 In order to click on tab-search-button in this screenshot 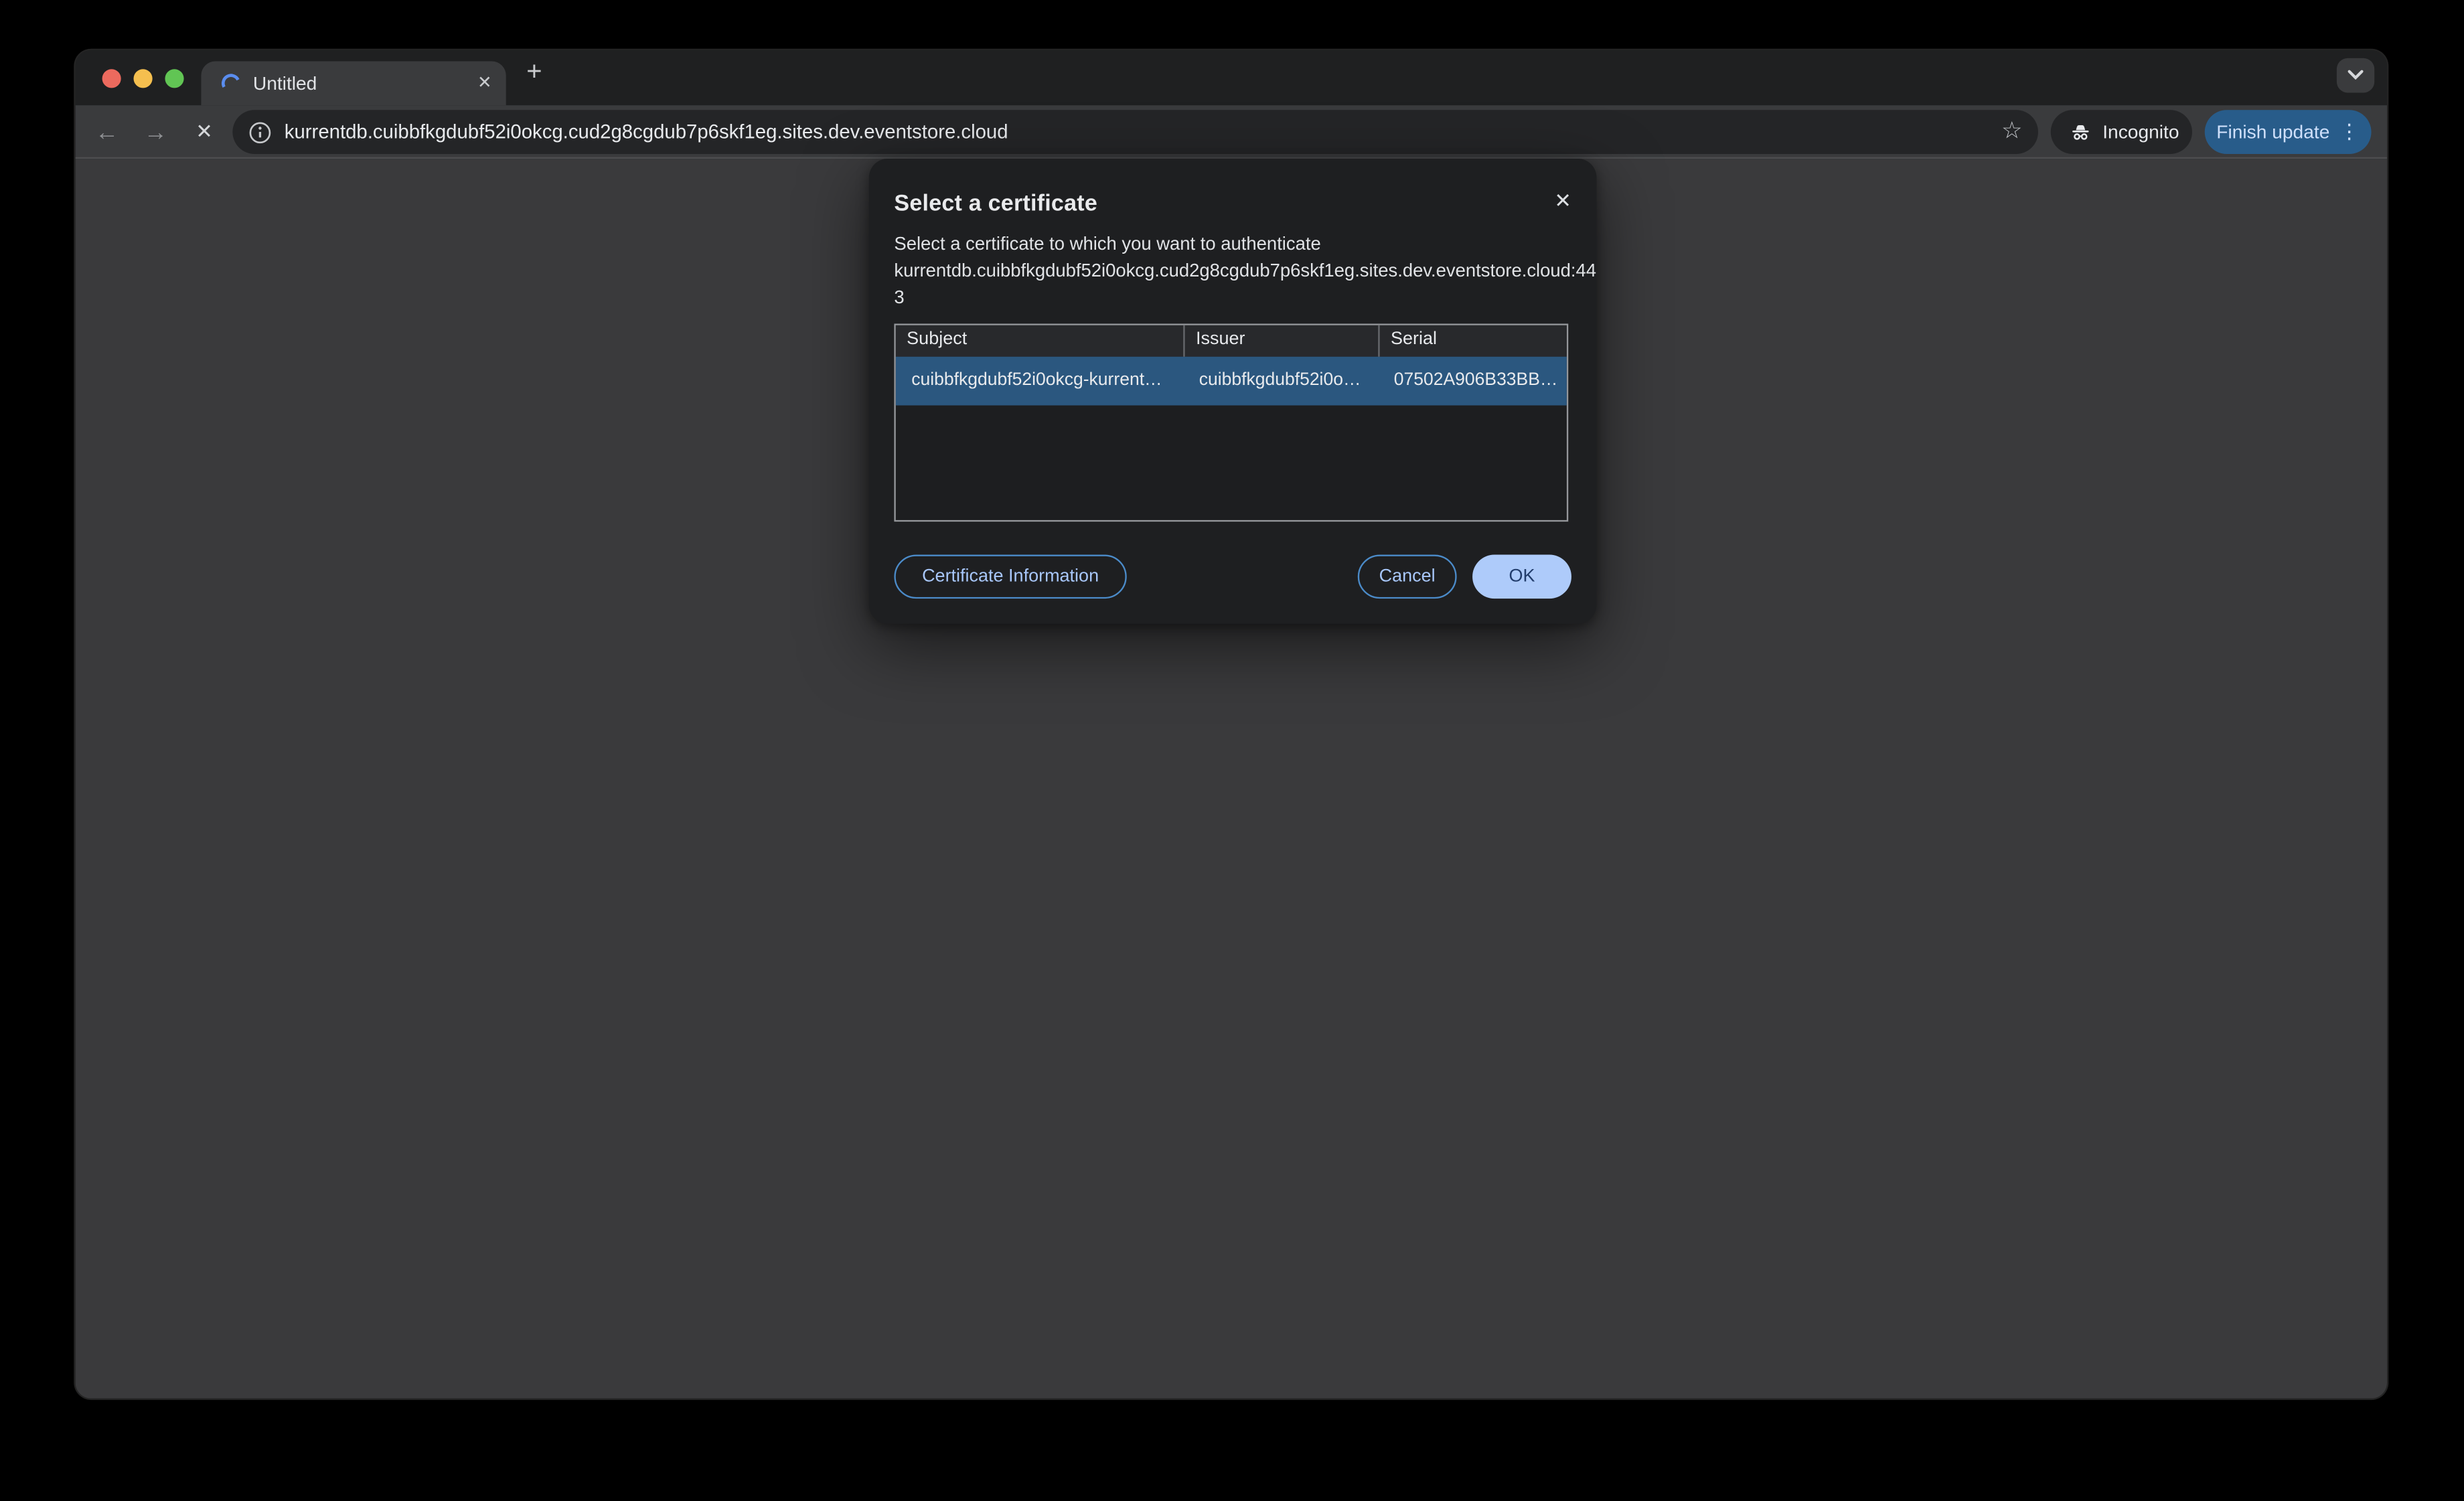, I will do `click(2355, 75)`.